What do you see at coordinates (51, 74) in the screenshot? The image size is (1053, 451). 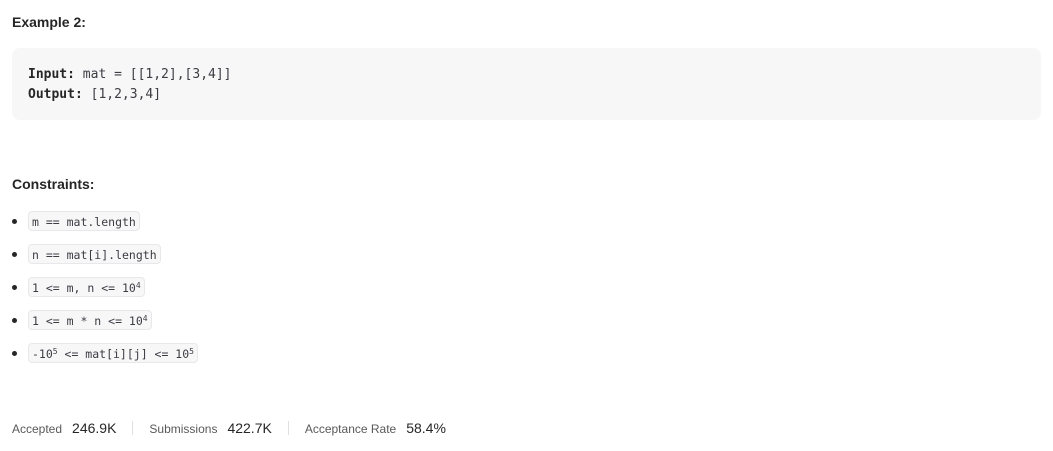 I see `input-label: Input:` at bounding box center [51, 74].